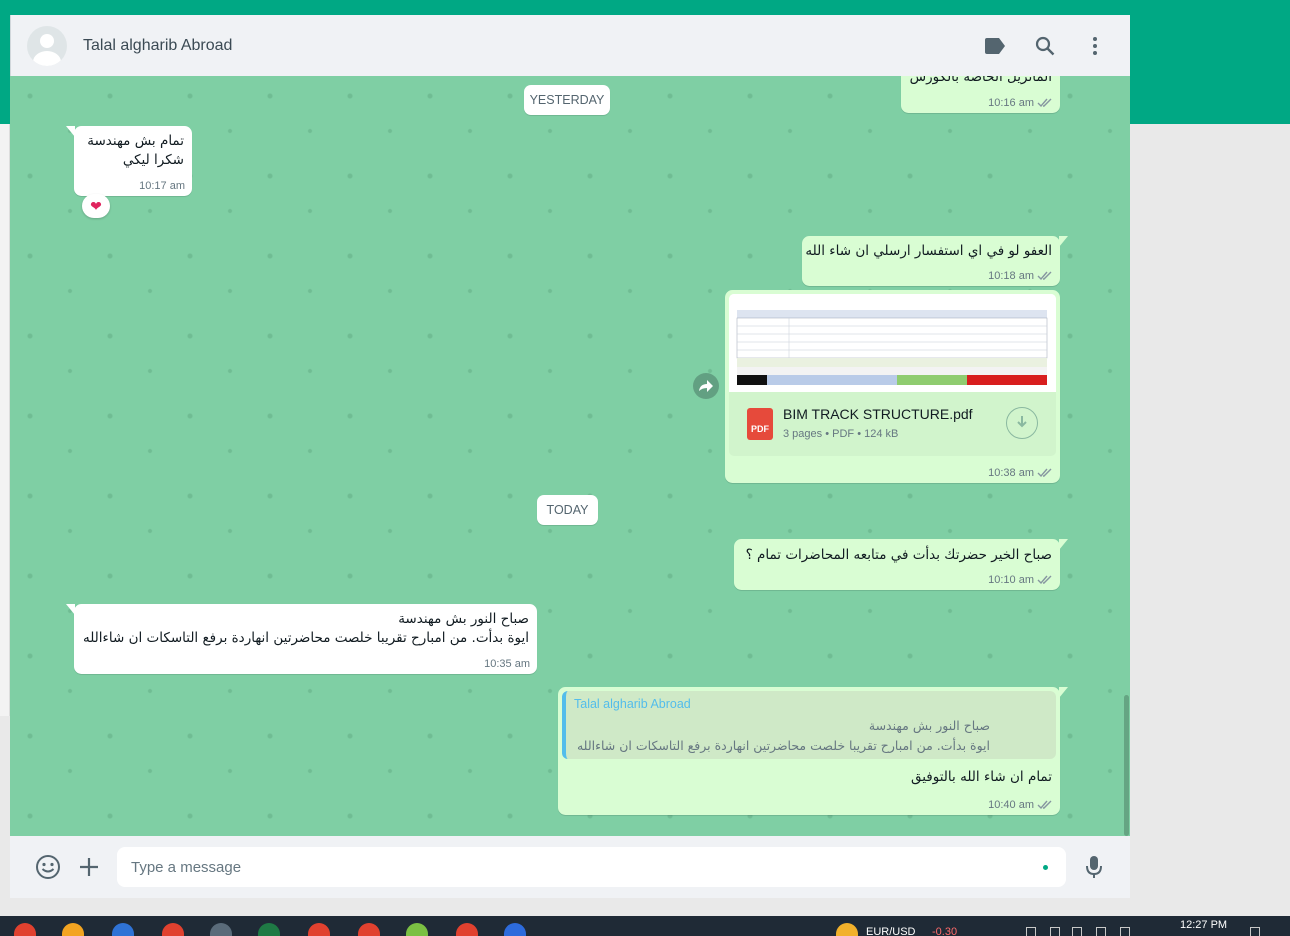 The image size is (1290, 936). Describe the element at coordinates (981, 777) in the screenshot. I see `message-text: تمام ان شاء الله بالتوفيق` at that location.